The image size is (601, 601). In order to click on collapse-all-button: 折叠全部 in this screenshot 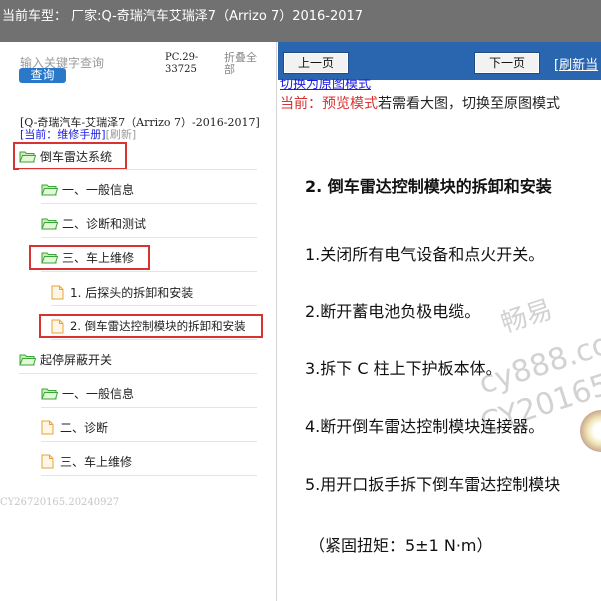, I will do `click(244, 64)`.